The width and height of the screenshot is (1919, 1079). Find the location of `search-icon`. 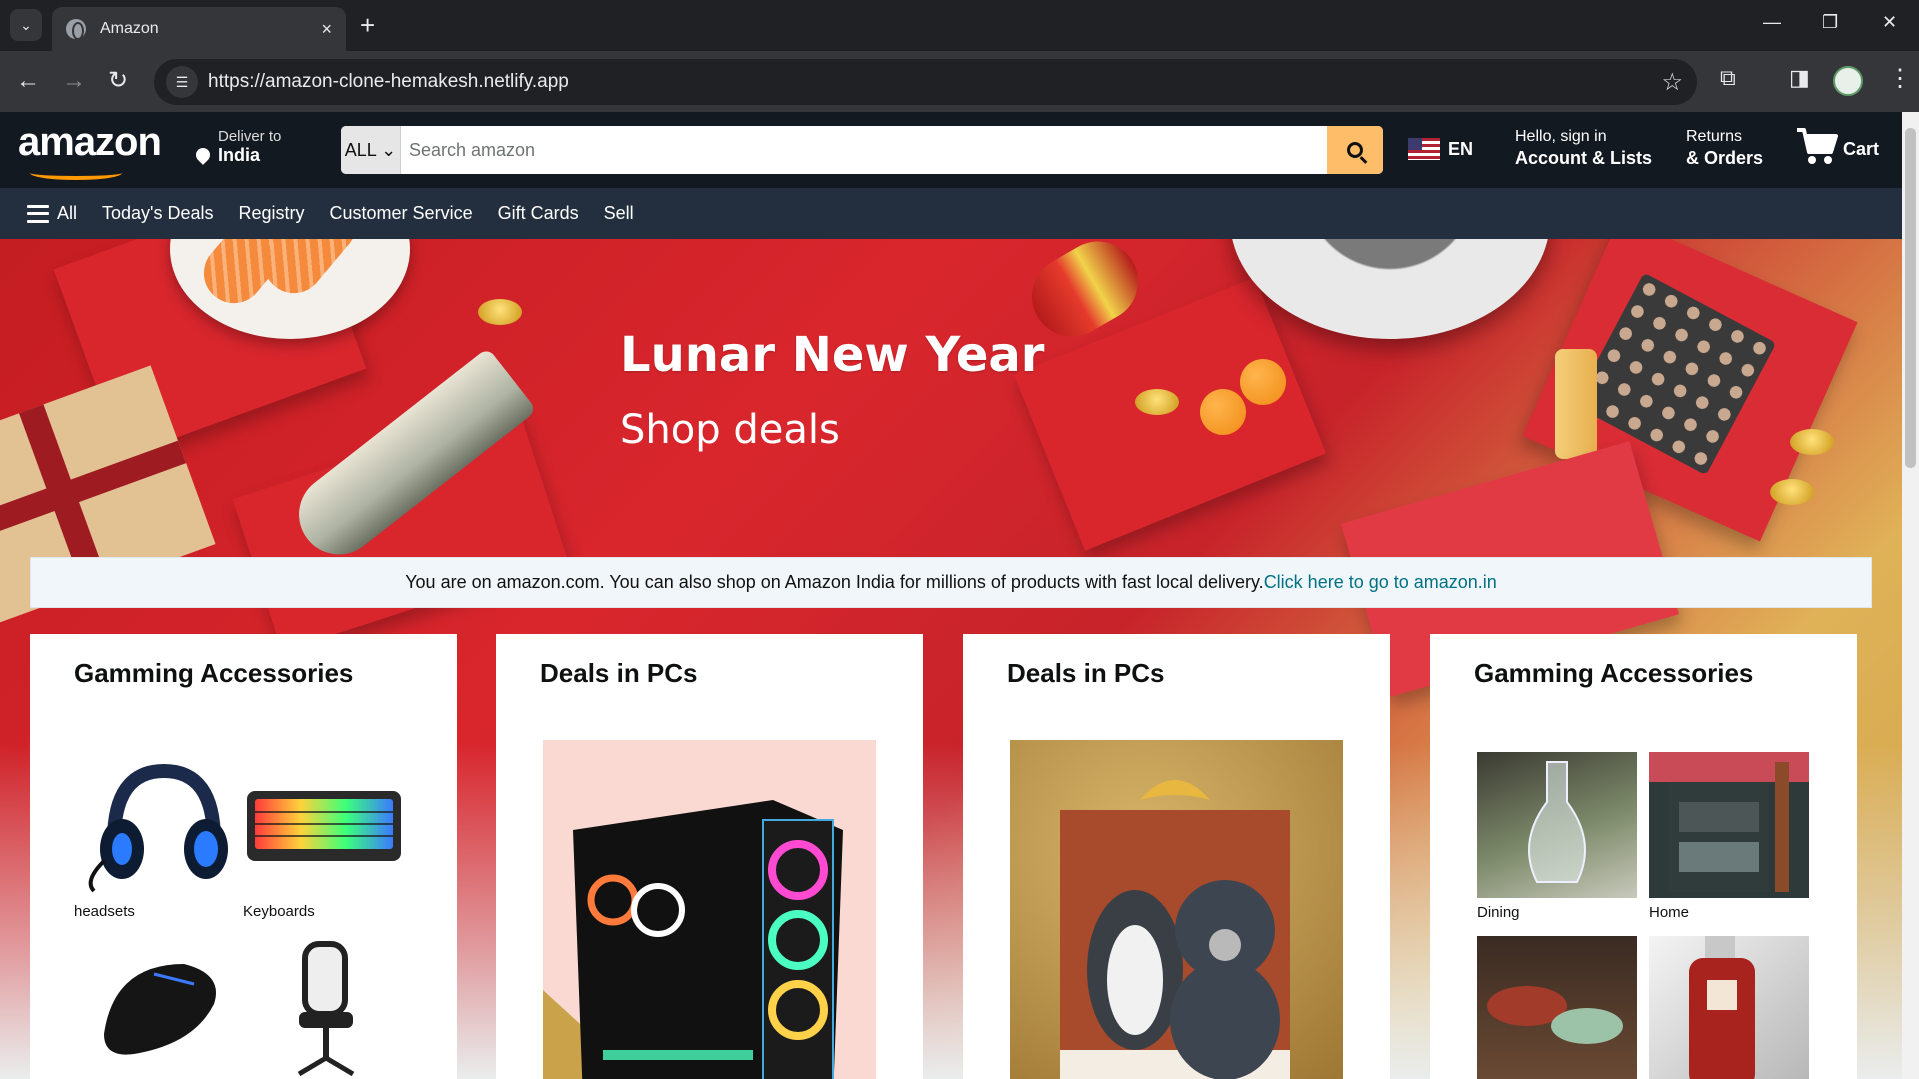

search-icon is located at coordinates (1355, 150).